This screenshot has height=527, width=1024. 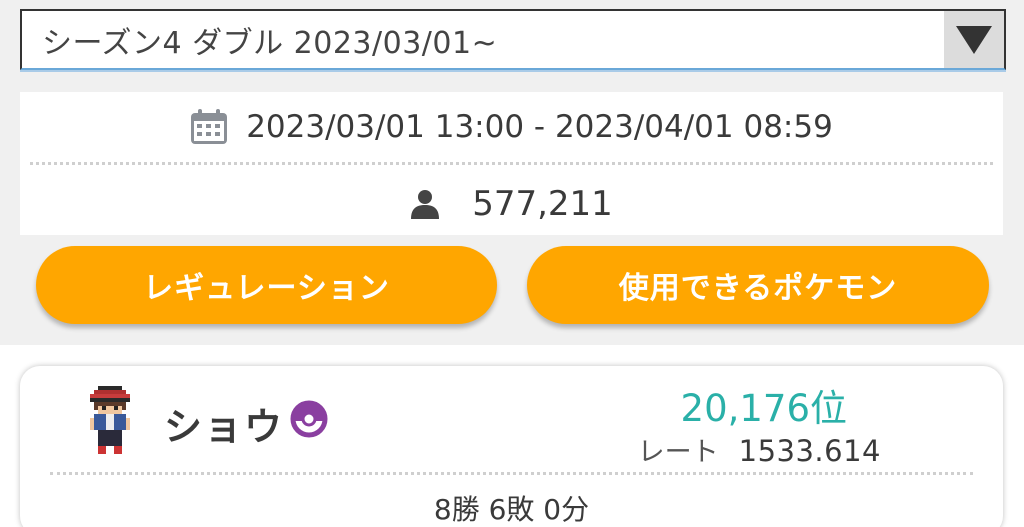 What do you see at coordinates (209, 126) in the screenshot?
I see `calendar-icon` at bounding box center [209, 126].